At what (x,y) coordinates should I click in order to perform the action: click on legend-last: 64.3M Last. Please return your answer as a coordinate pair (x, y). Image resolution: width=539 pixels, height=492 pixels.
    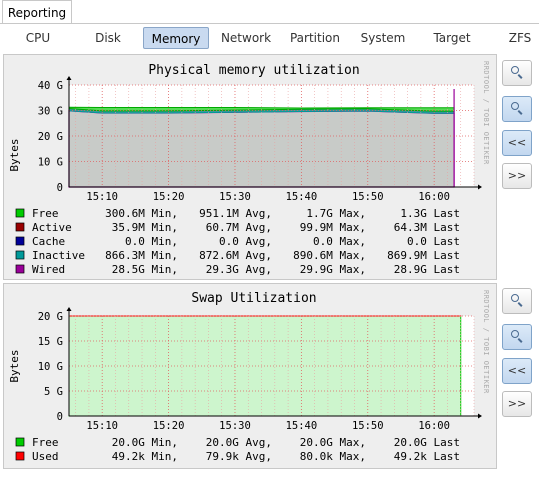
    Looking at the image, I should click on (427, 227).